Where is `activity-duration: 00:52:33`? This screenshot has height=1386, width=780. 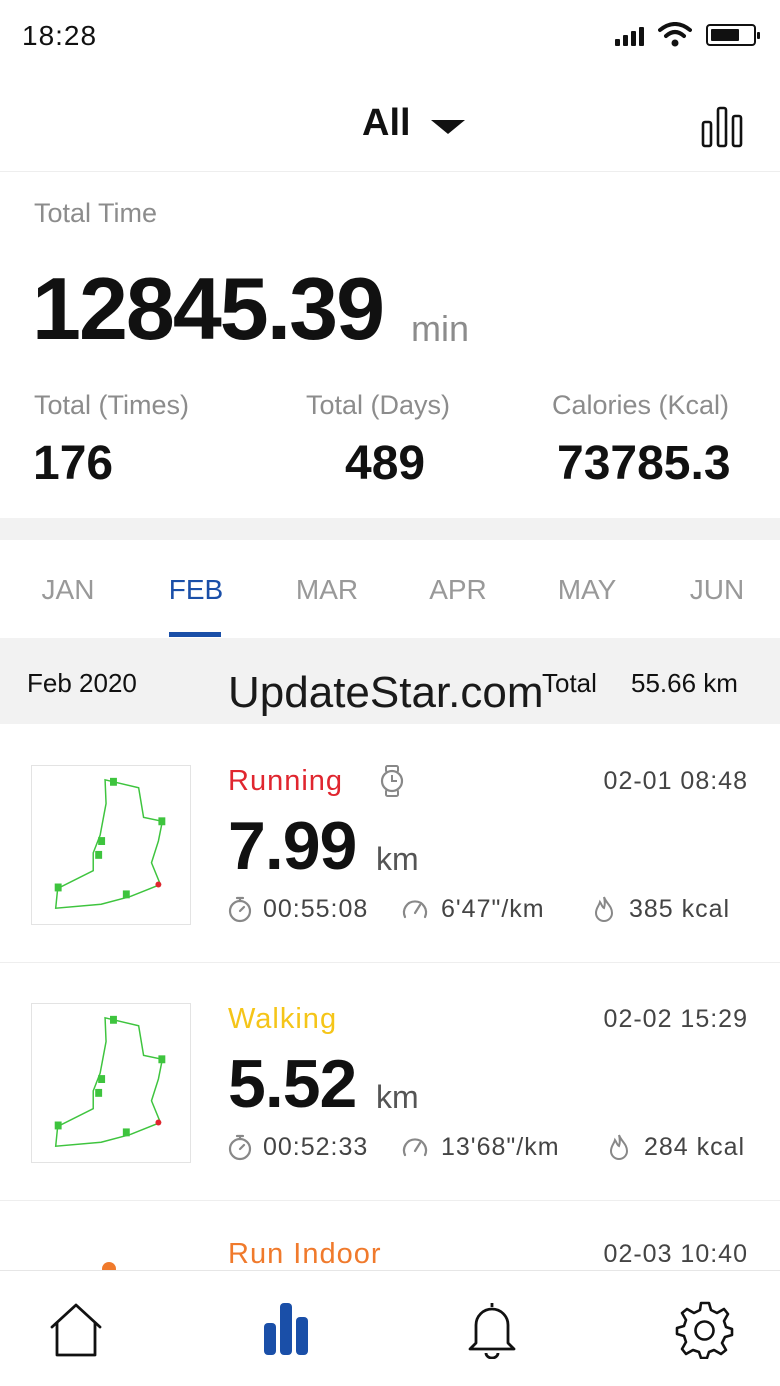
activity-duration: 00:52:33 is located at coordinates (316, 1147).